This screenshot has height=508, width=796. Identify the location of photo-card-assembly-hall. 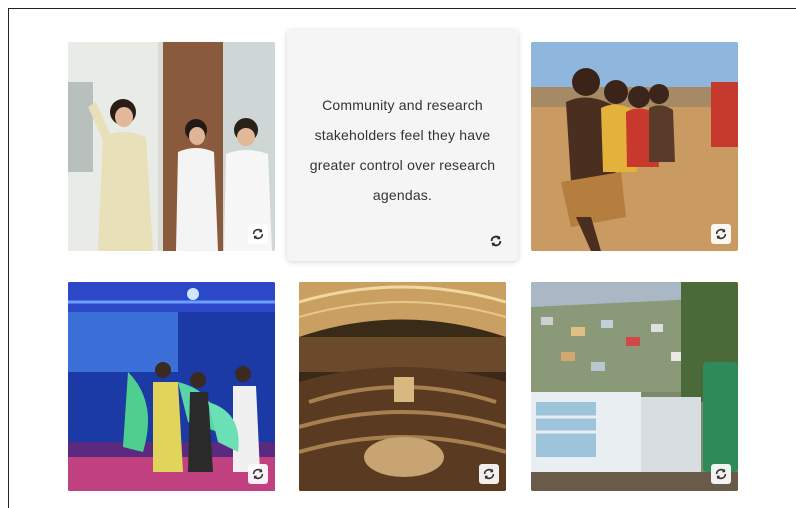
(402, 386).